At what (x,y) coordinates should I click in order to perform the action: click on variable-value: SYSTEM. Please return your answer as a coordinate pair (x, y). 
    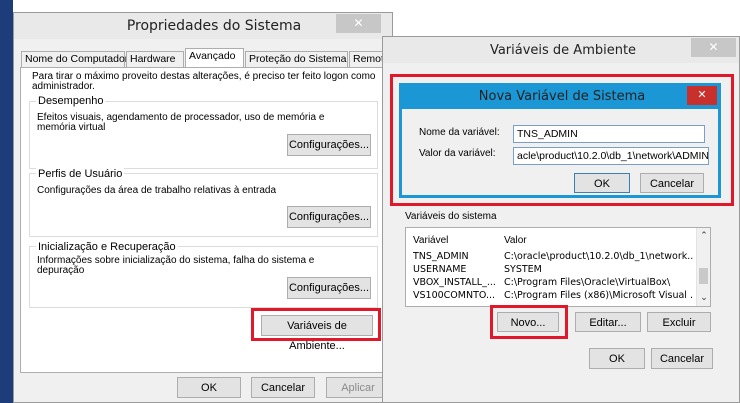
    Looking at the image, I should click on (523, 269).